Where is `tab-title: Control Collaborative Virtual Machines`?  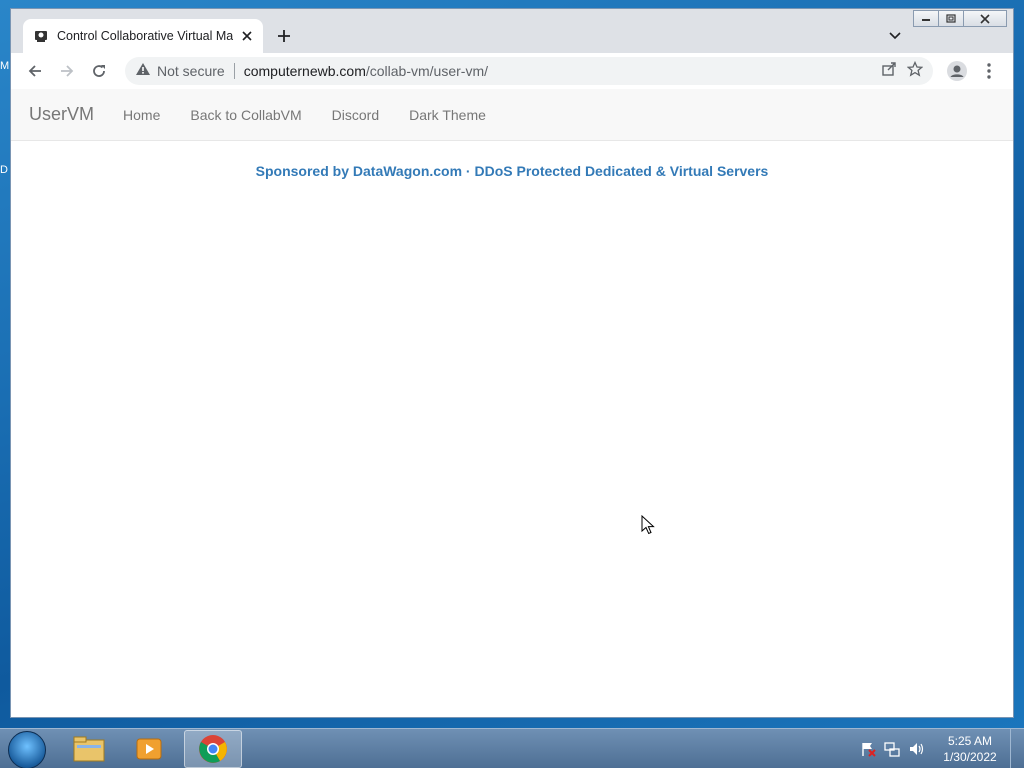 tab-title: Control Collaborative Virtual Machines is located at coordinates (145, 36).